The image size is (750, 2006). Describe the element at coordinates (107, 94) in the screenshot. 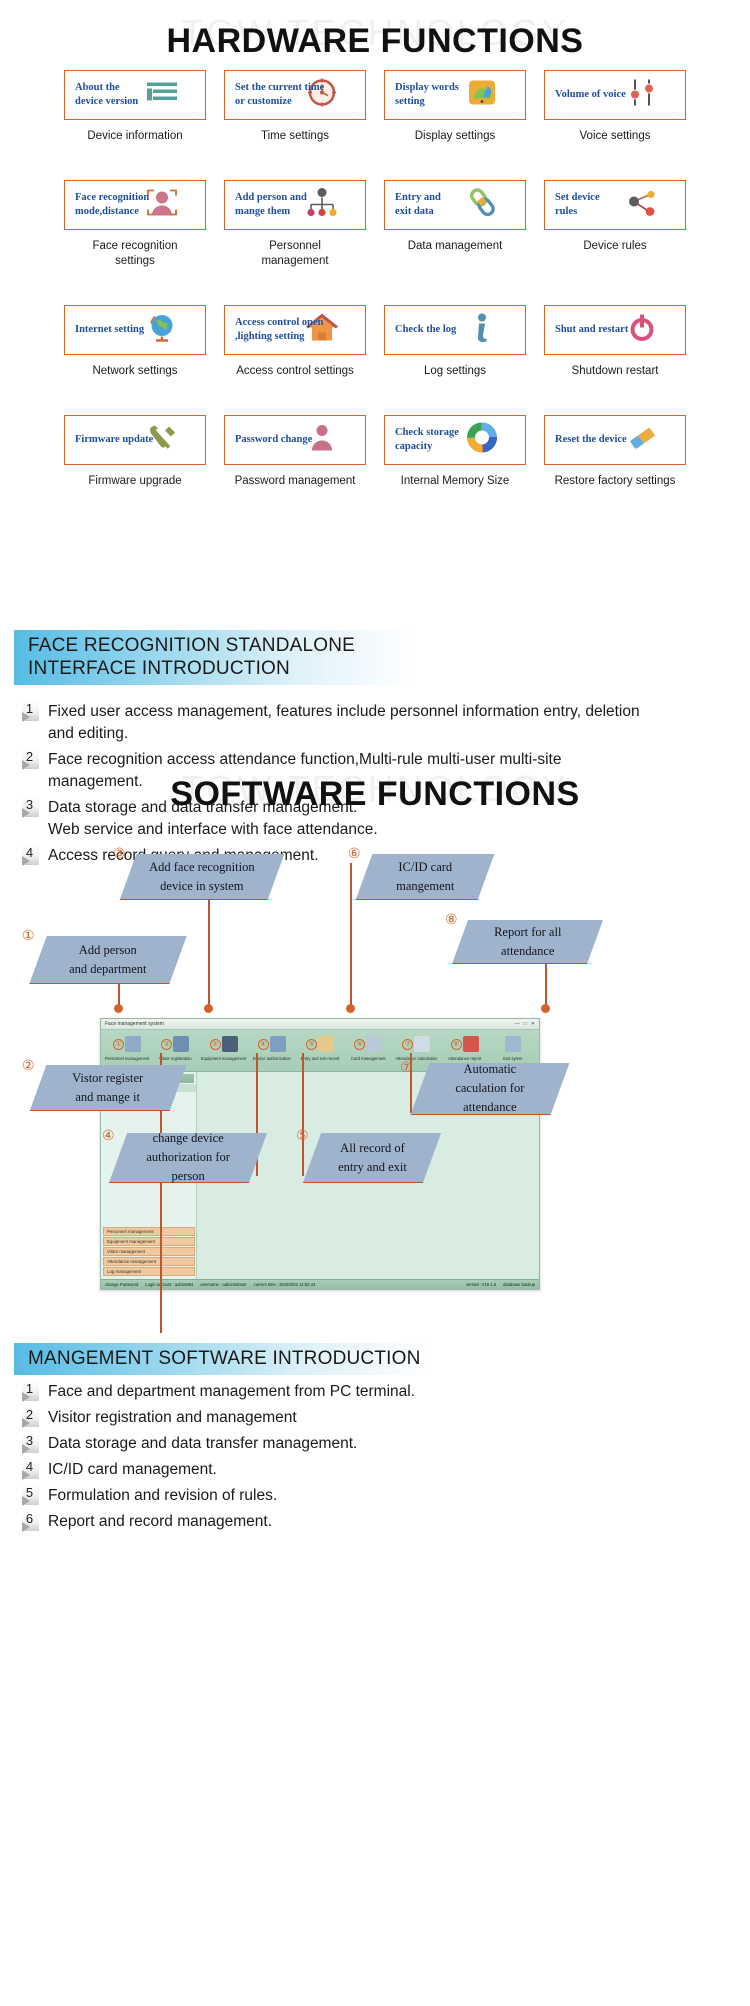

I see `hardware-box-label: About the device version` at that location.